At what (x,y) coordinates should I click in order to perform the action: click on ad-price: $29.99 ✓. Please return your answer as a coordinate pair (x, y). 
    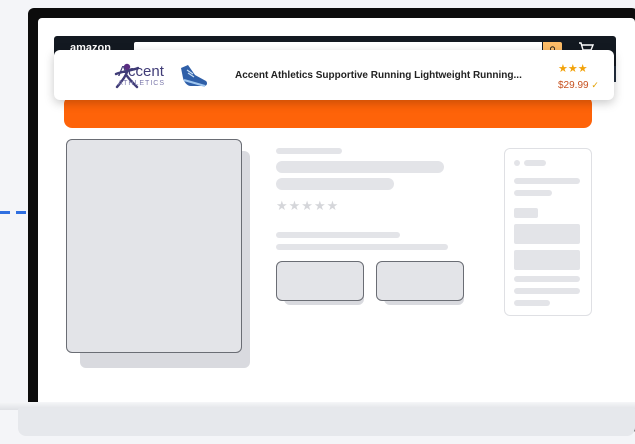
    Looking at the image, I should click on (578, 85).